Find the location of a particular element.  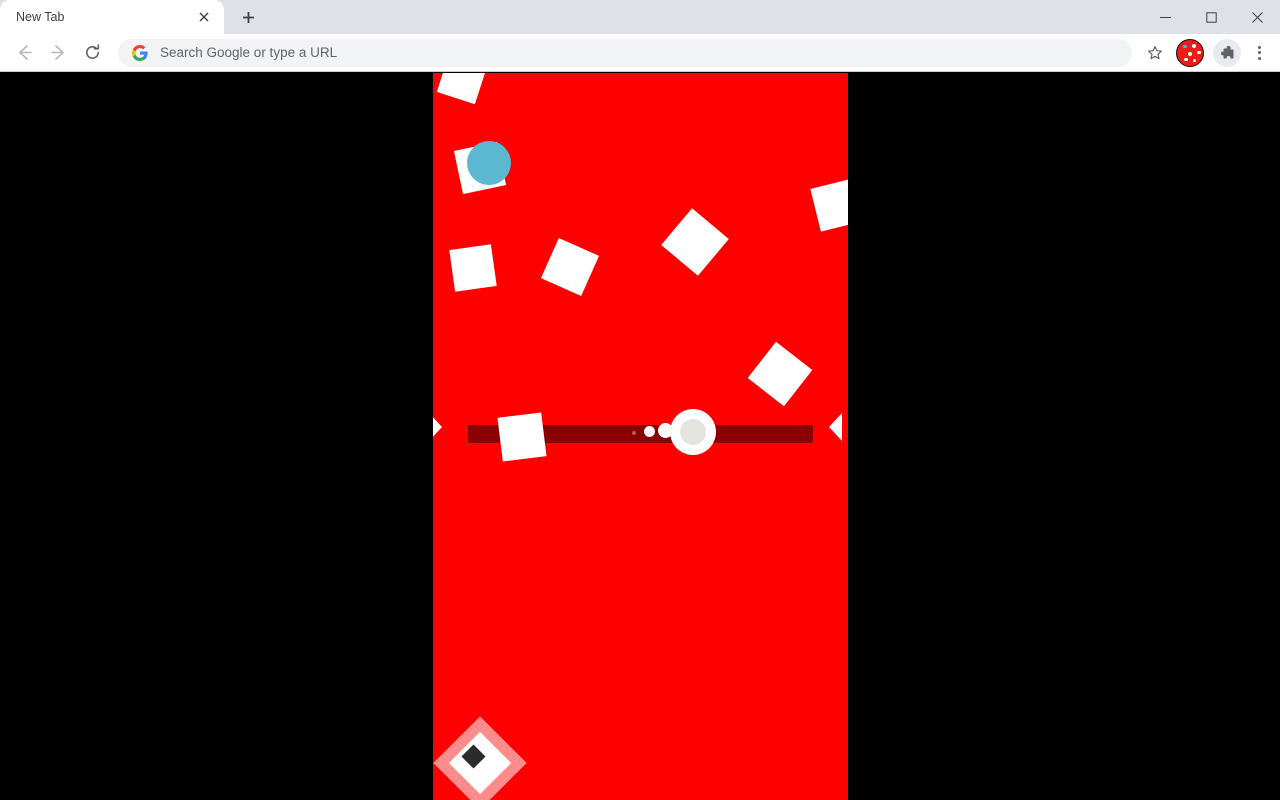

address-bar: Search Google or type a URL is located at coordinates (625, 52).